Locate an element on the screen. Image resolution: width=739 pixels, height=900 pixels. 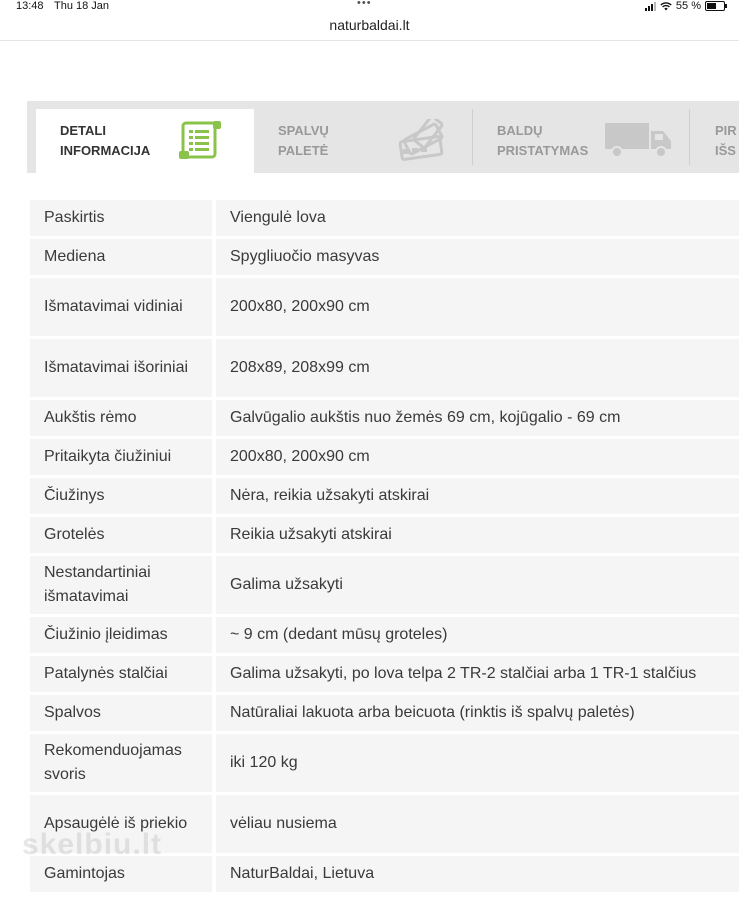
status-bar: 13:48 Thu 18 Jan ••• 55 % is located at coordinates (369, 7).